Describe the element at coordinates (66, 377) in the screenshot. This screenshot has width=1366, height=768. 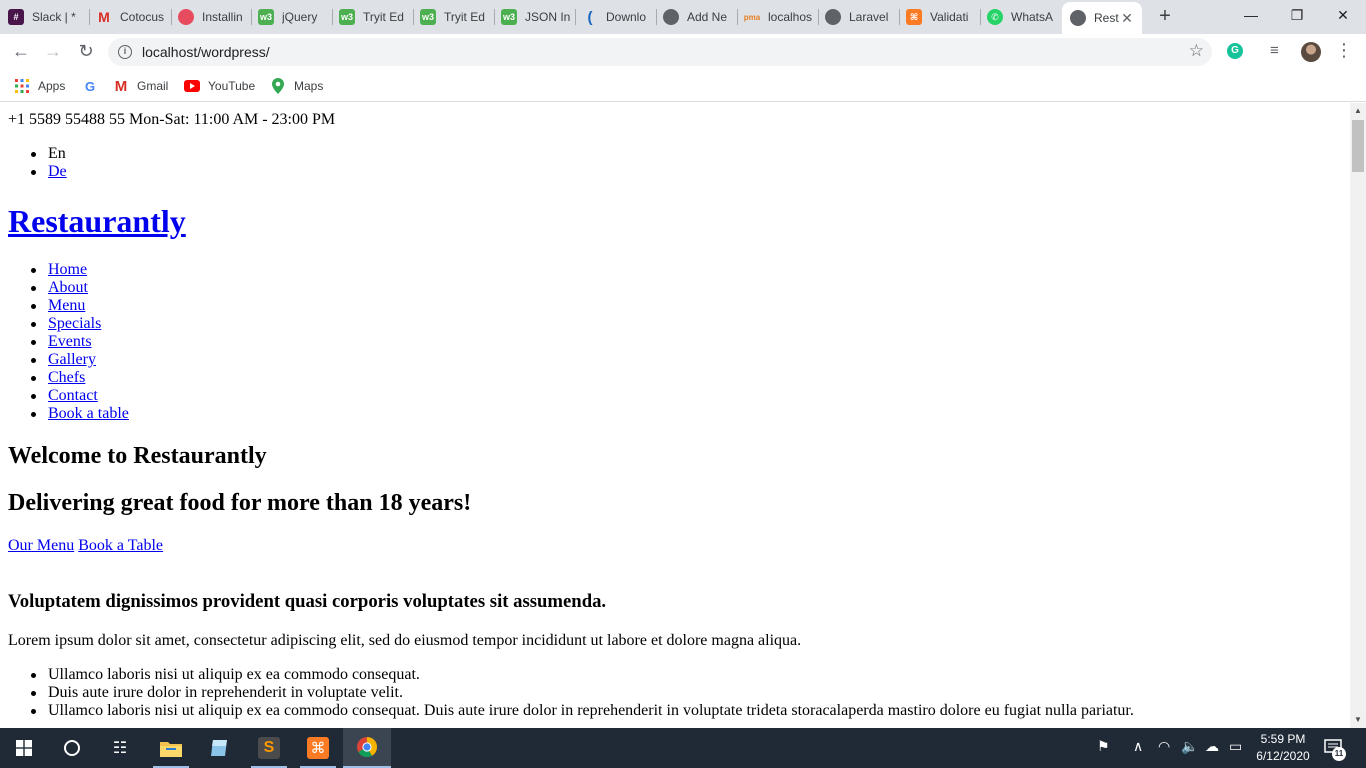
I see `nav-link-chefs: Chefs` at that location.